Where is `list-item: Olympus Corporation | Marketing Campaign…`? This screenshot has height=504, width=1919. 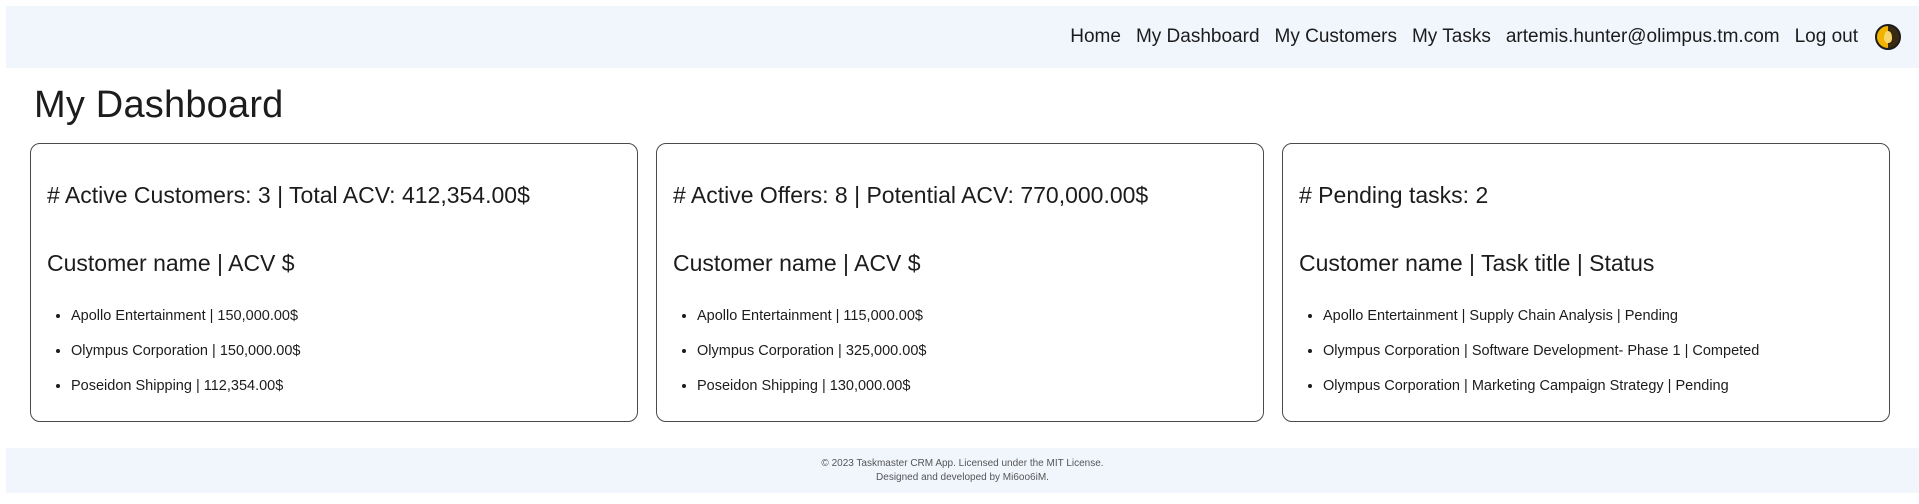
list-item: Olympus Corporation | Marketing Campaign… is located at coordinates (1541, 394).